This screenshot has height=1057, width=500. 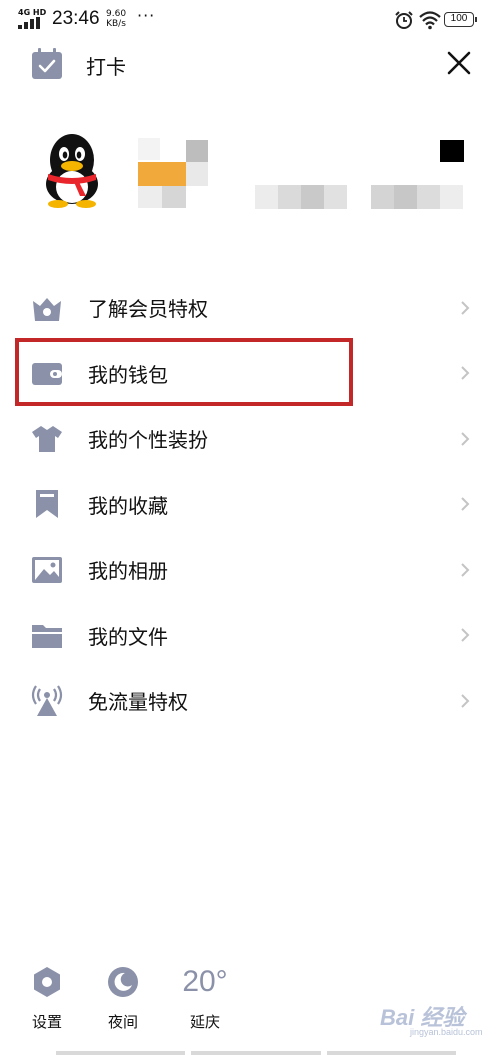 I want to click on highlight-box, so click(x=184, y=372).